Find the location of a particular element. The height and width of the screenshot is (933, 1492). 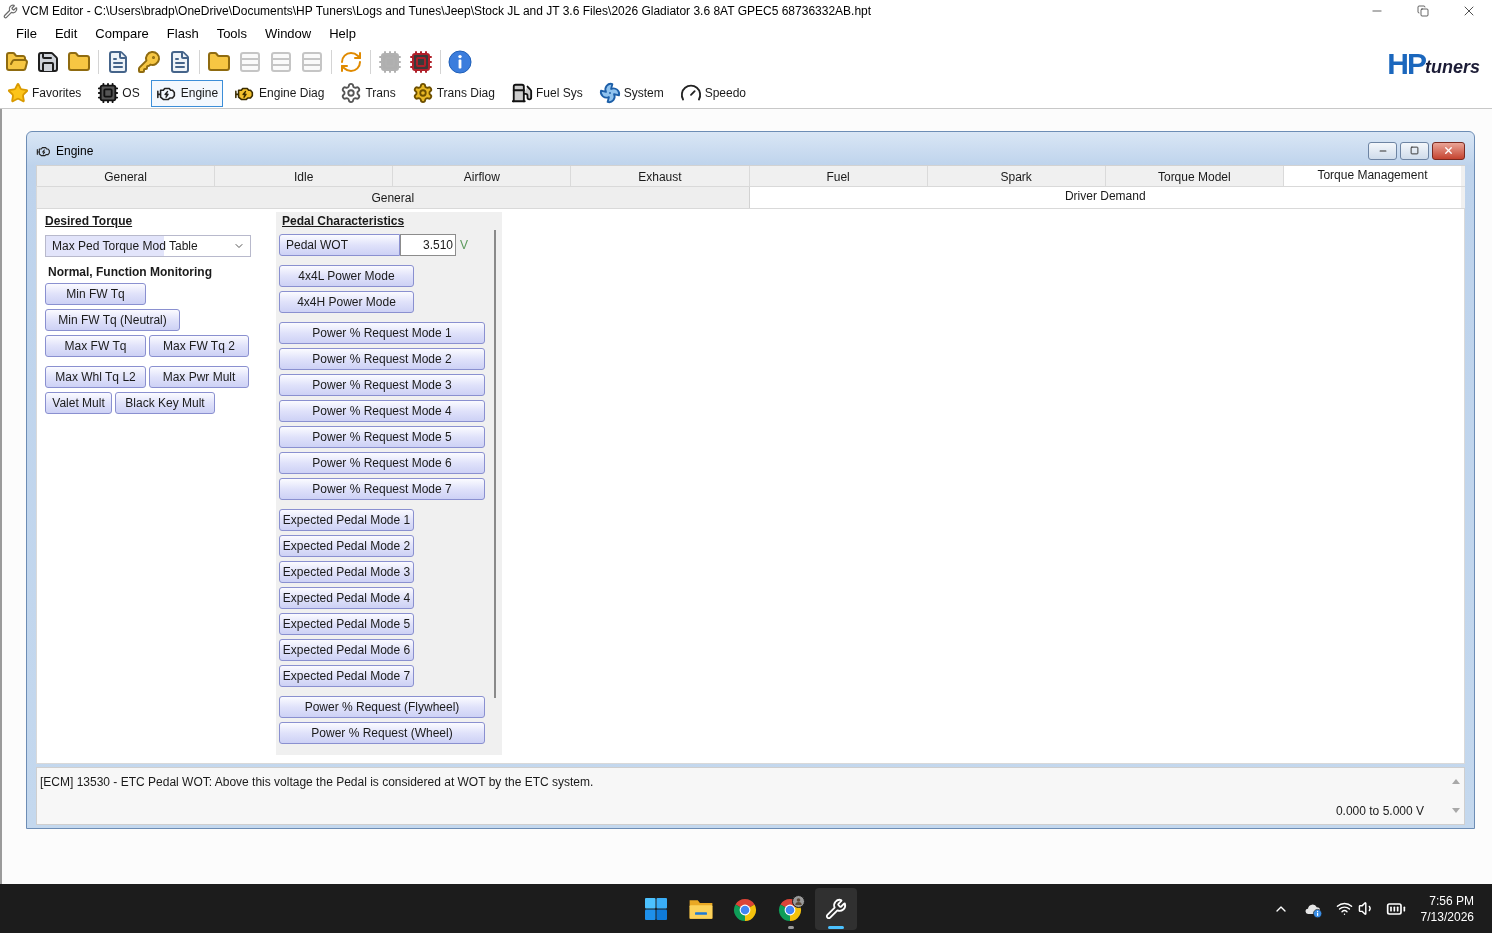

minimize-button is located at coordinates (1382, 150).